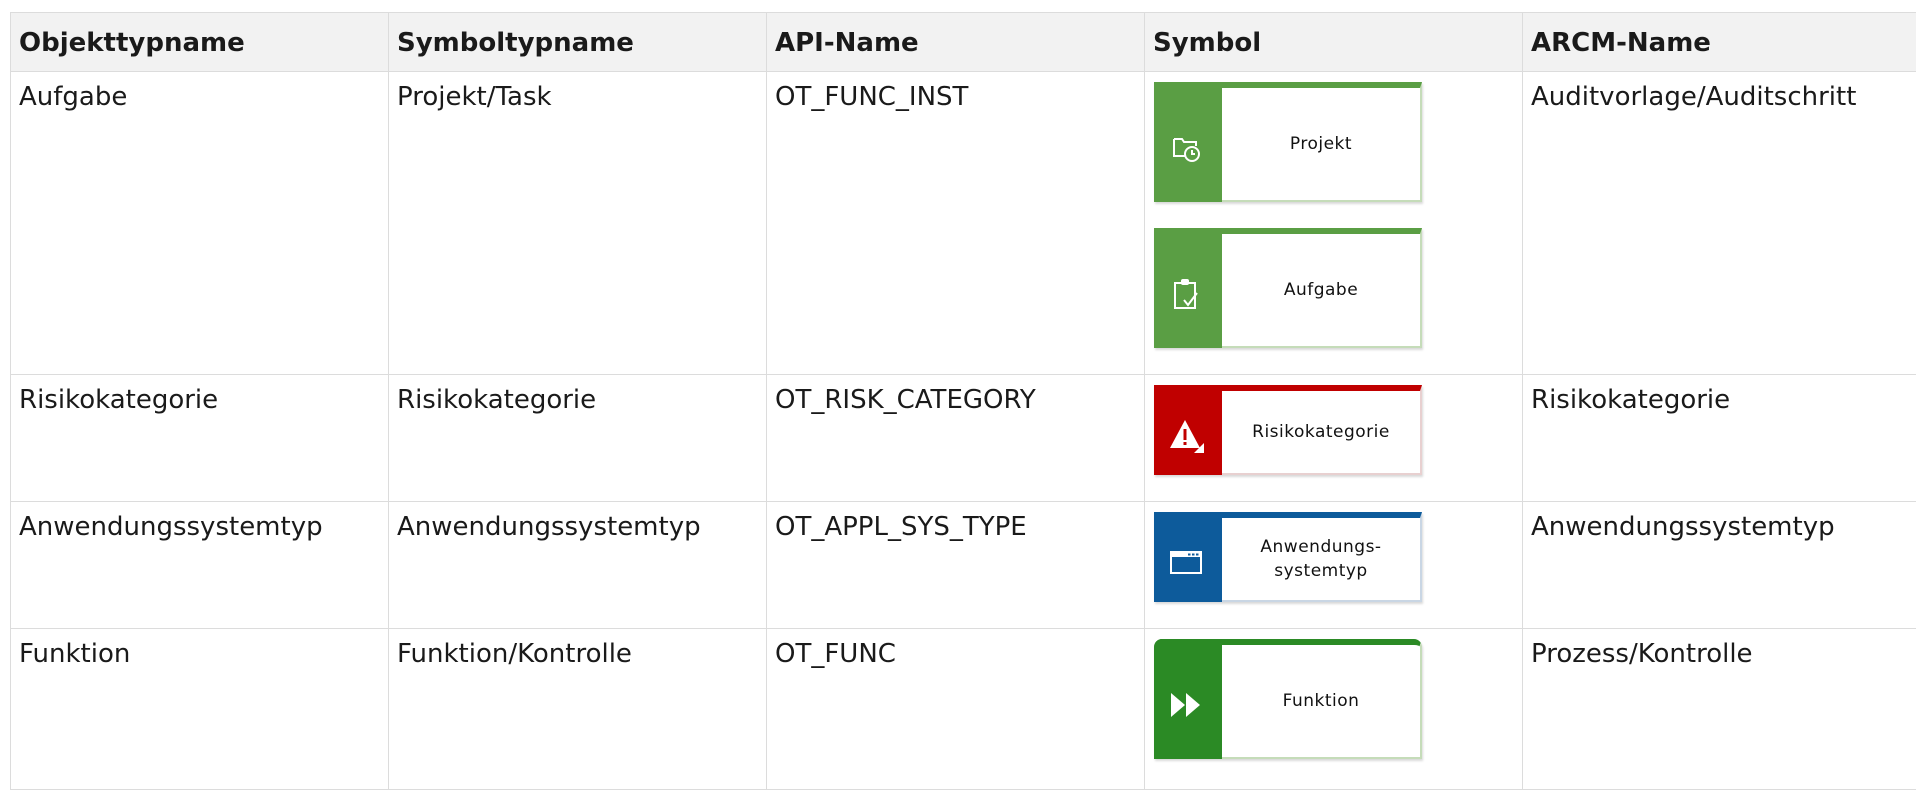  I want to click on cell-api-name: OT_APPL_SYS_TYPE, so click(956, 565).